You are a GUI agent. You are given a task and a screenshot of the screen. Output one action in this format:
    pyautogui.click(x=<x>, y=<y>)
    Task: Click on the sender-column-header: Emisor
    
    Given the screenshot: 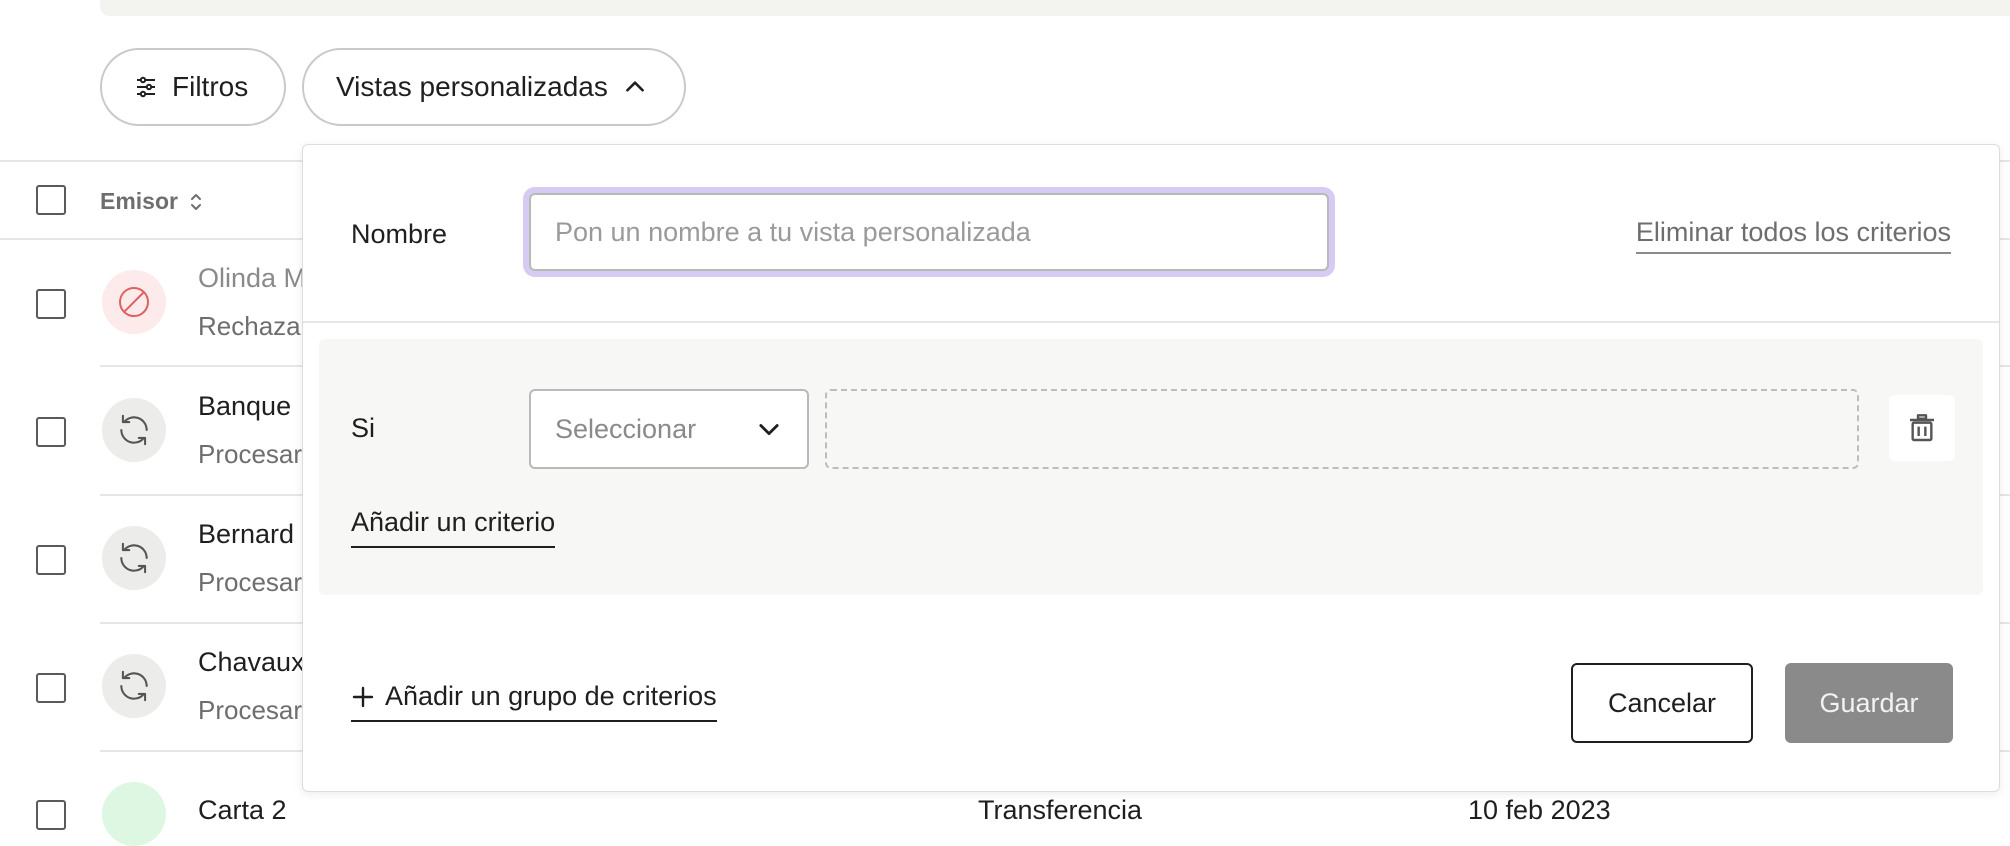 What is the action you would take?
    pyautogui.click(x=151, y=201)
    